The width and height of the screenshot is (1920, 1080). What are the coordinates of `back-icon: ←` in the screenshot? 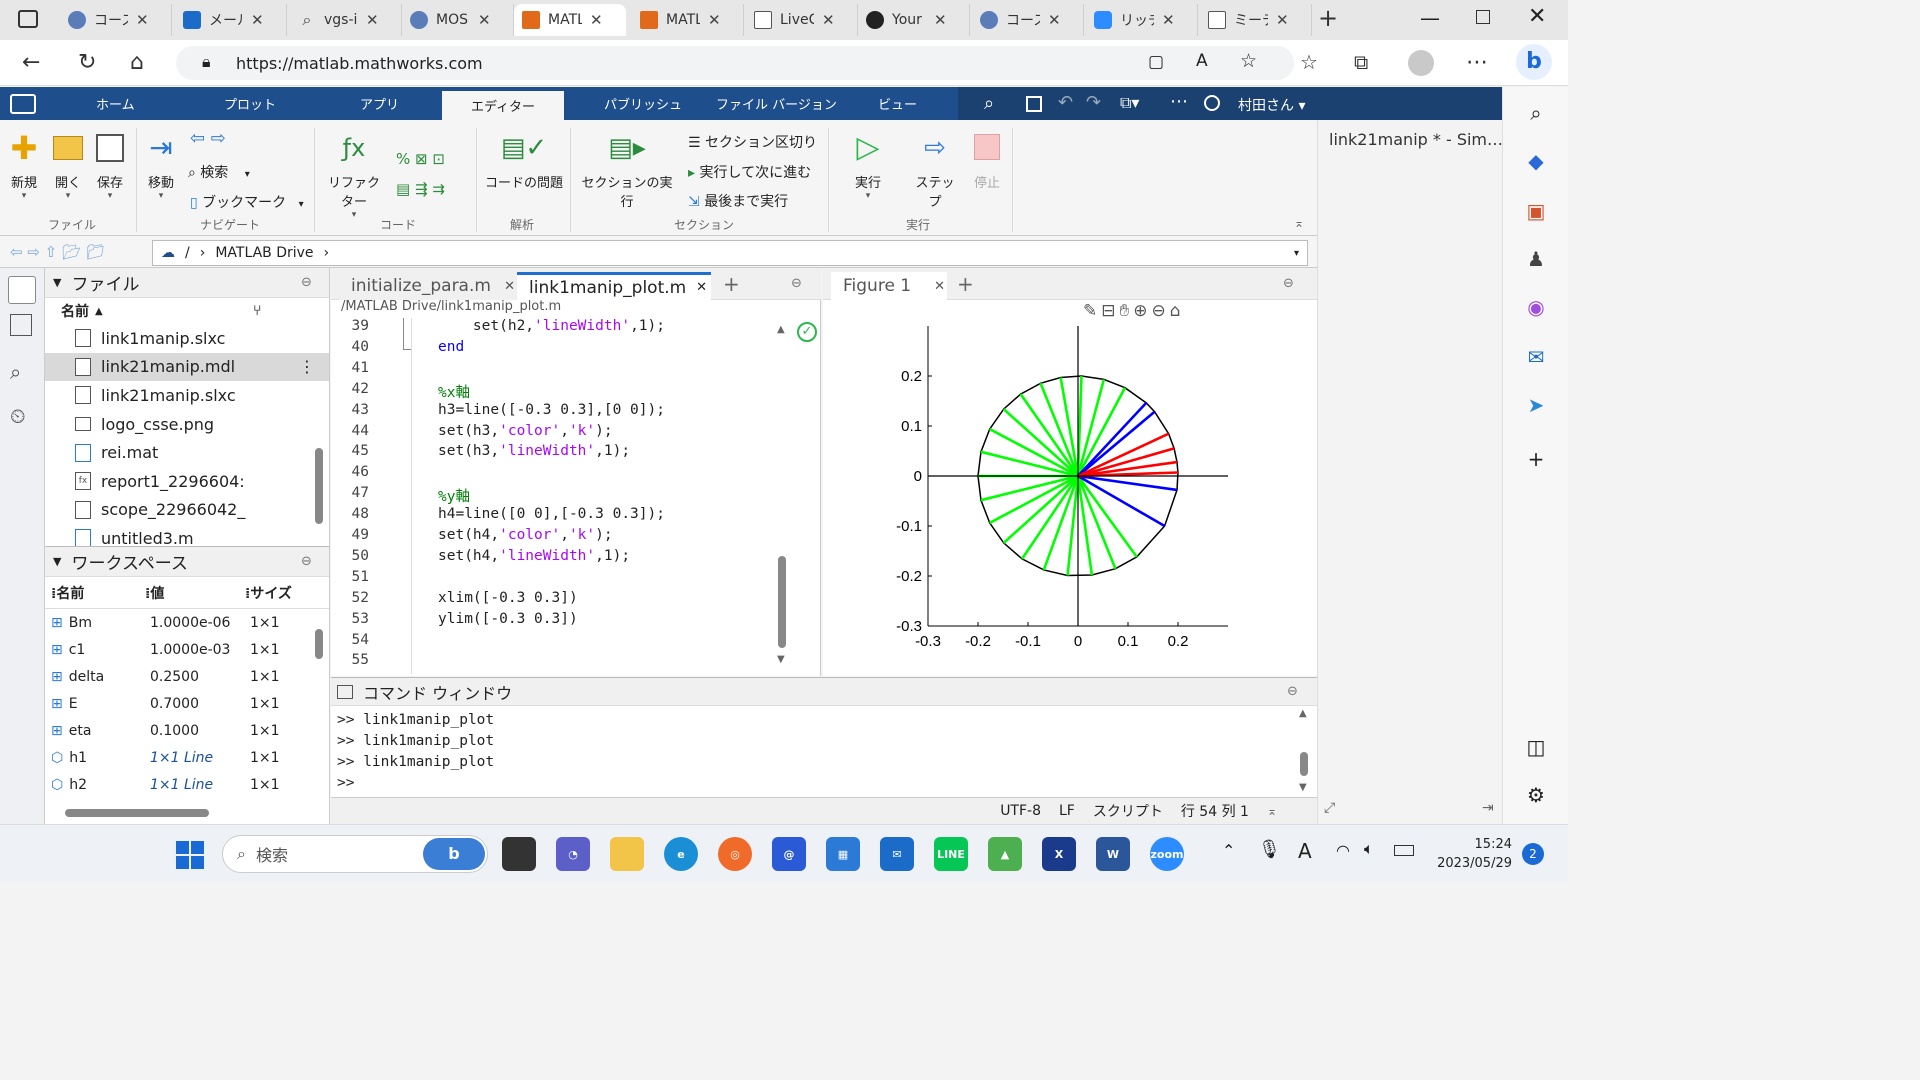 It's located at (31, 62).